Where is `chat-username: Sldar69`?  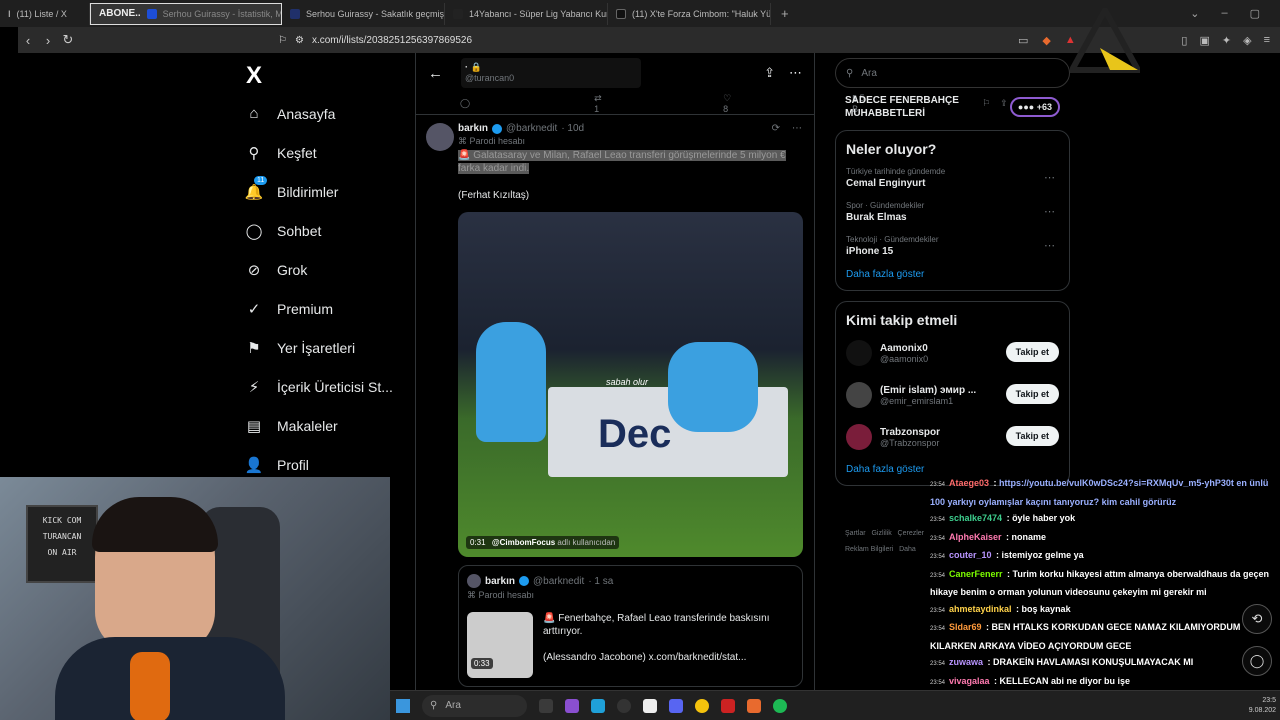 chat-username: Sldar69 is located at coordinates (965, 627).